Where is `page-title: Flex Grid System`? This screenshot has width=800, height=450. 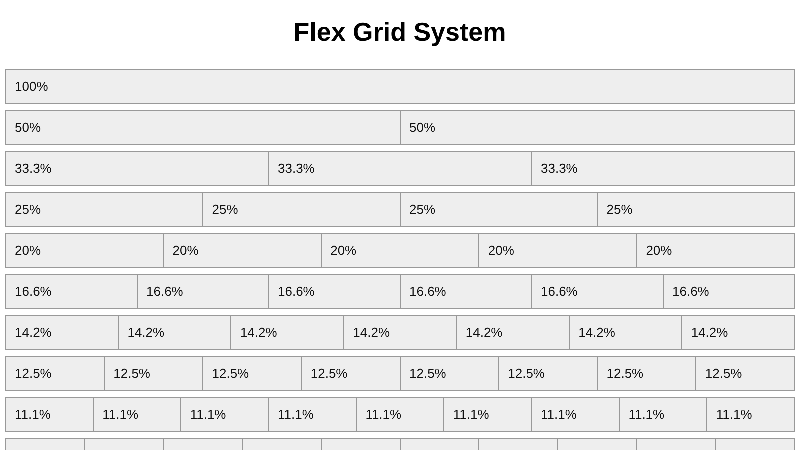 page-title: Flex Grid System is located at coordinates (400, 32).